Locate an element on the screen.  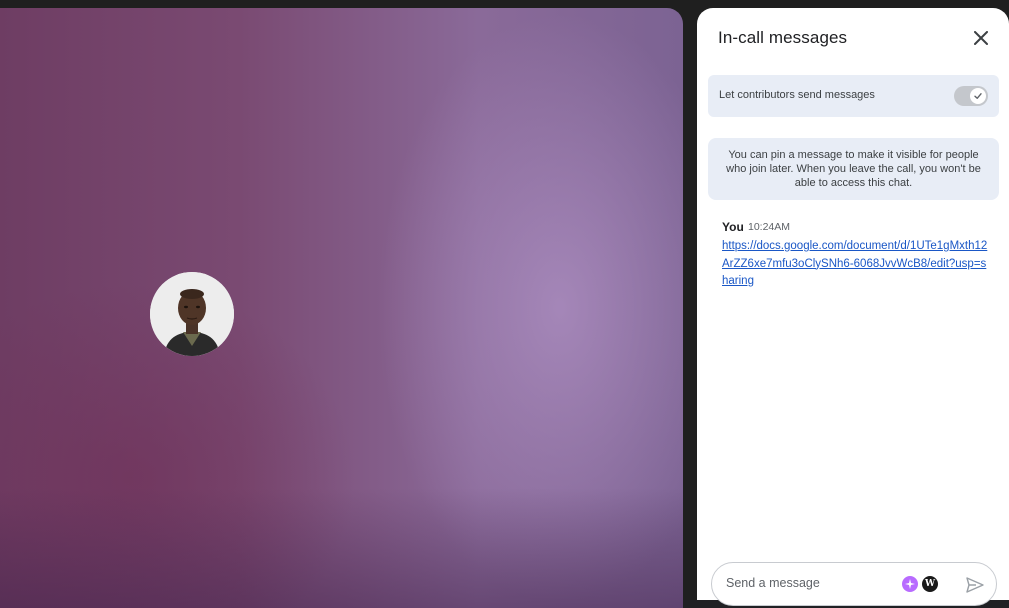
close-button is located at coordinates (981, 38).